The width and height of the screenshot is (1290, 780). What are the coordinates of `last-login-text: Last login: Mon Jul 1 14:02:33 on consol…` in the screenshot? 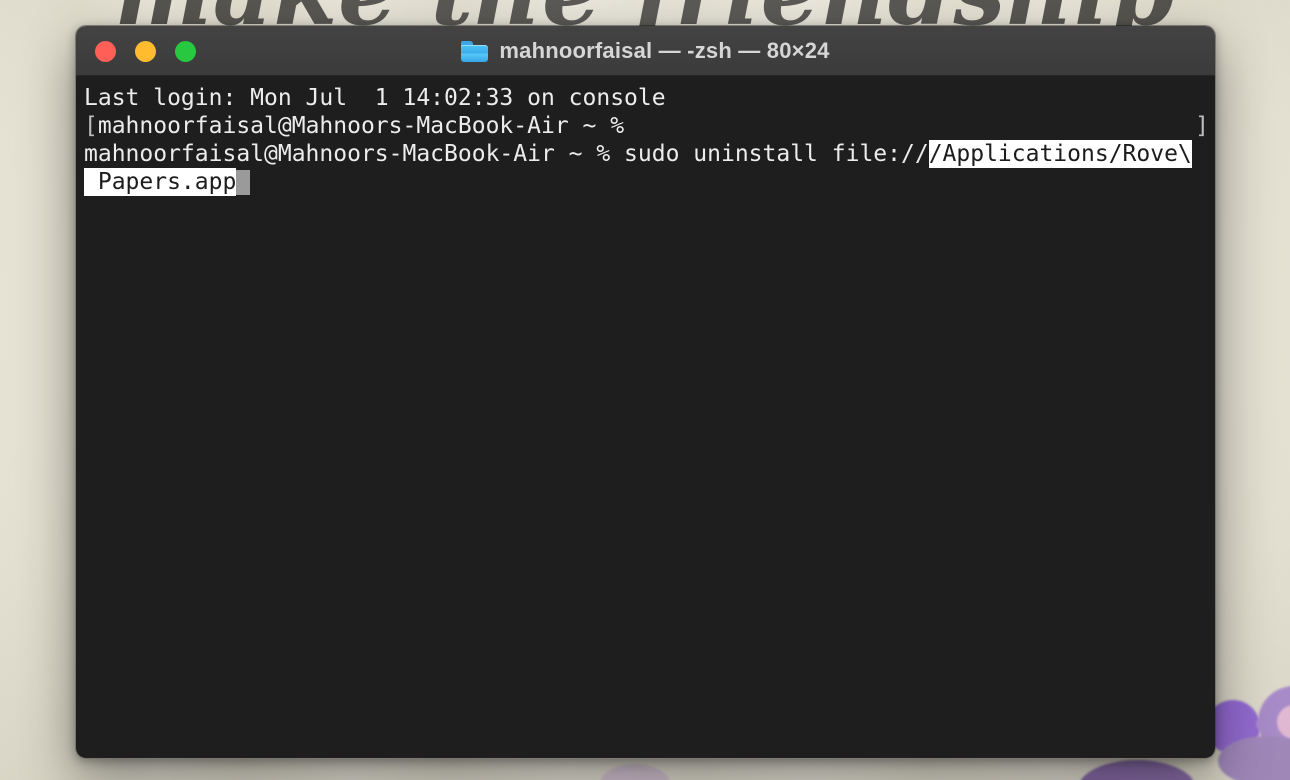 It's located at (375, 98).